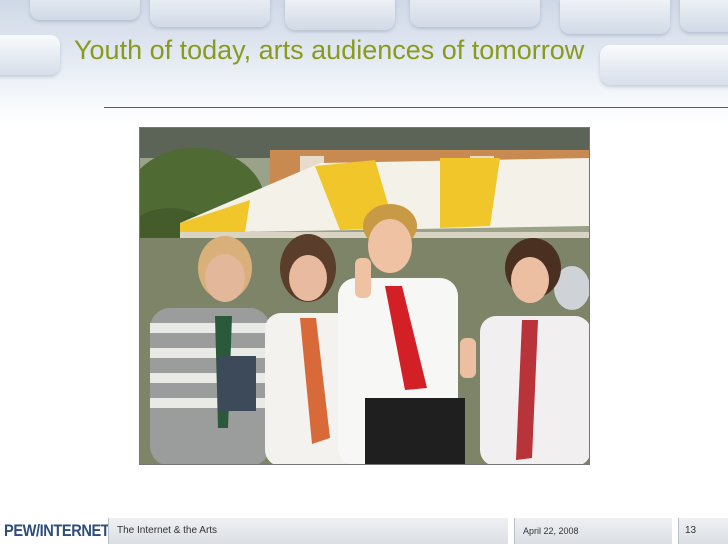 The width and height of the screenshot is (728, 546). I want to click on footer-presentation-title: The Internet & the Arts, so click(308, 531).